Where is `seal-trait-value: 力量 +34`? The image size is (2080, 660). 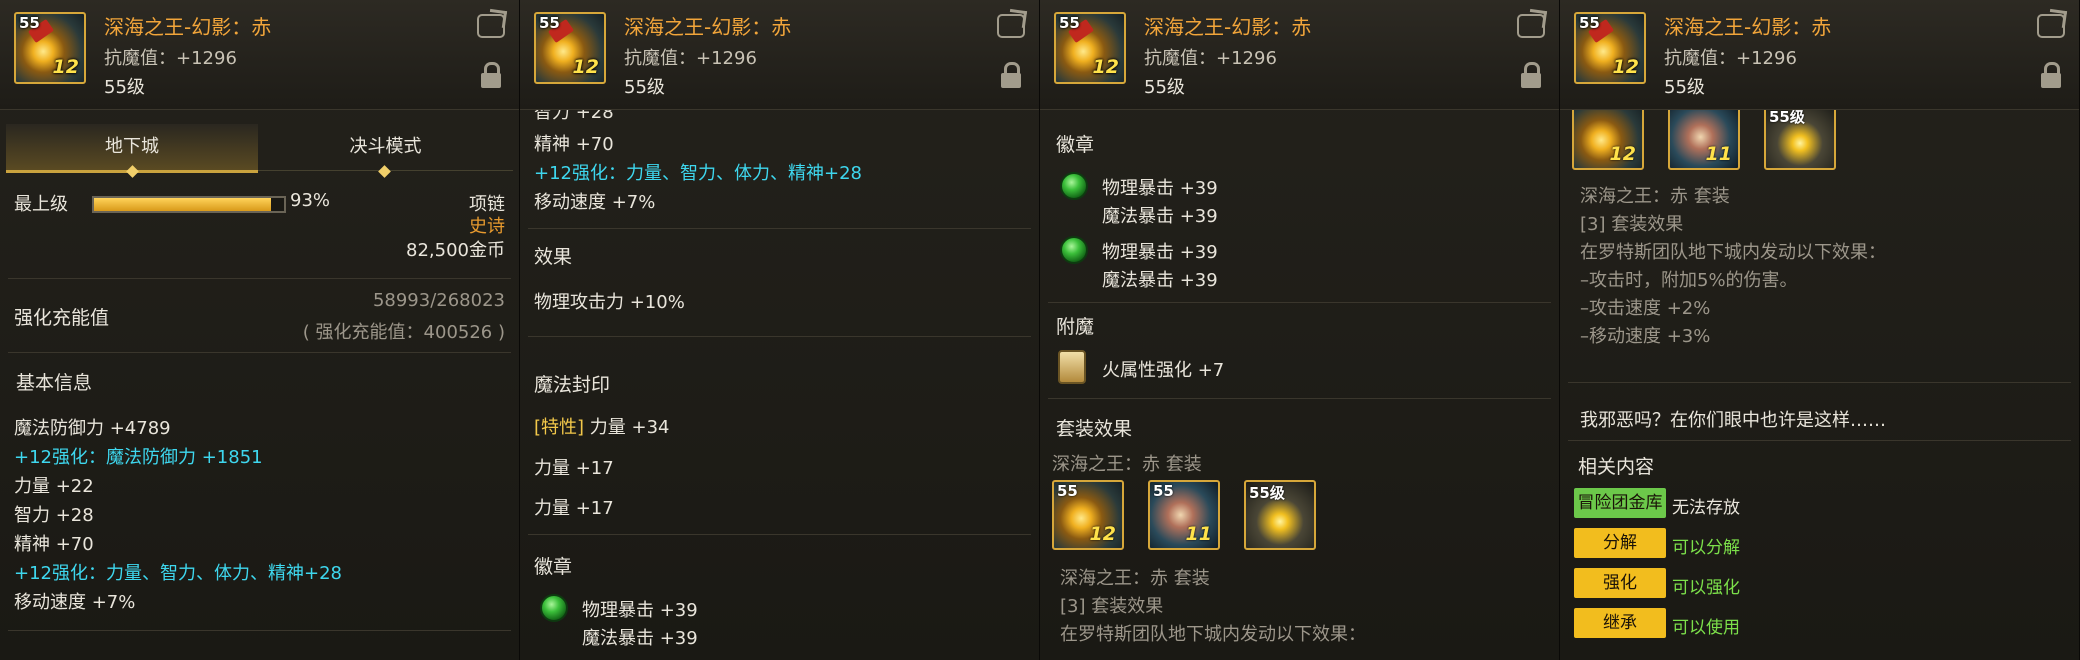 seal-trait-value: 力量 +34 is located at coordinates (627, 427).